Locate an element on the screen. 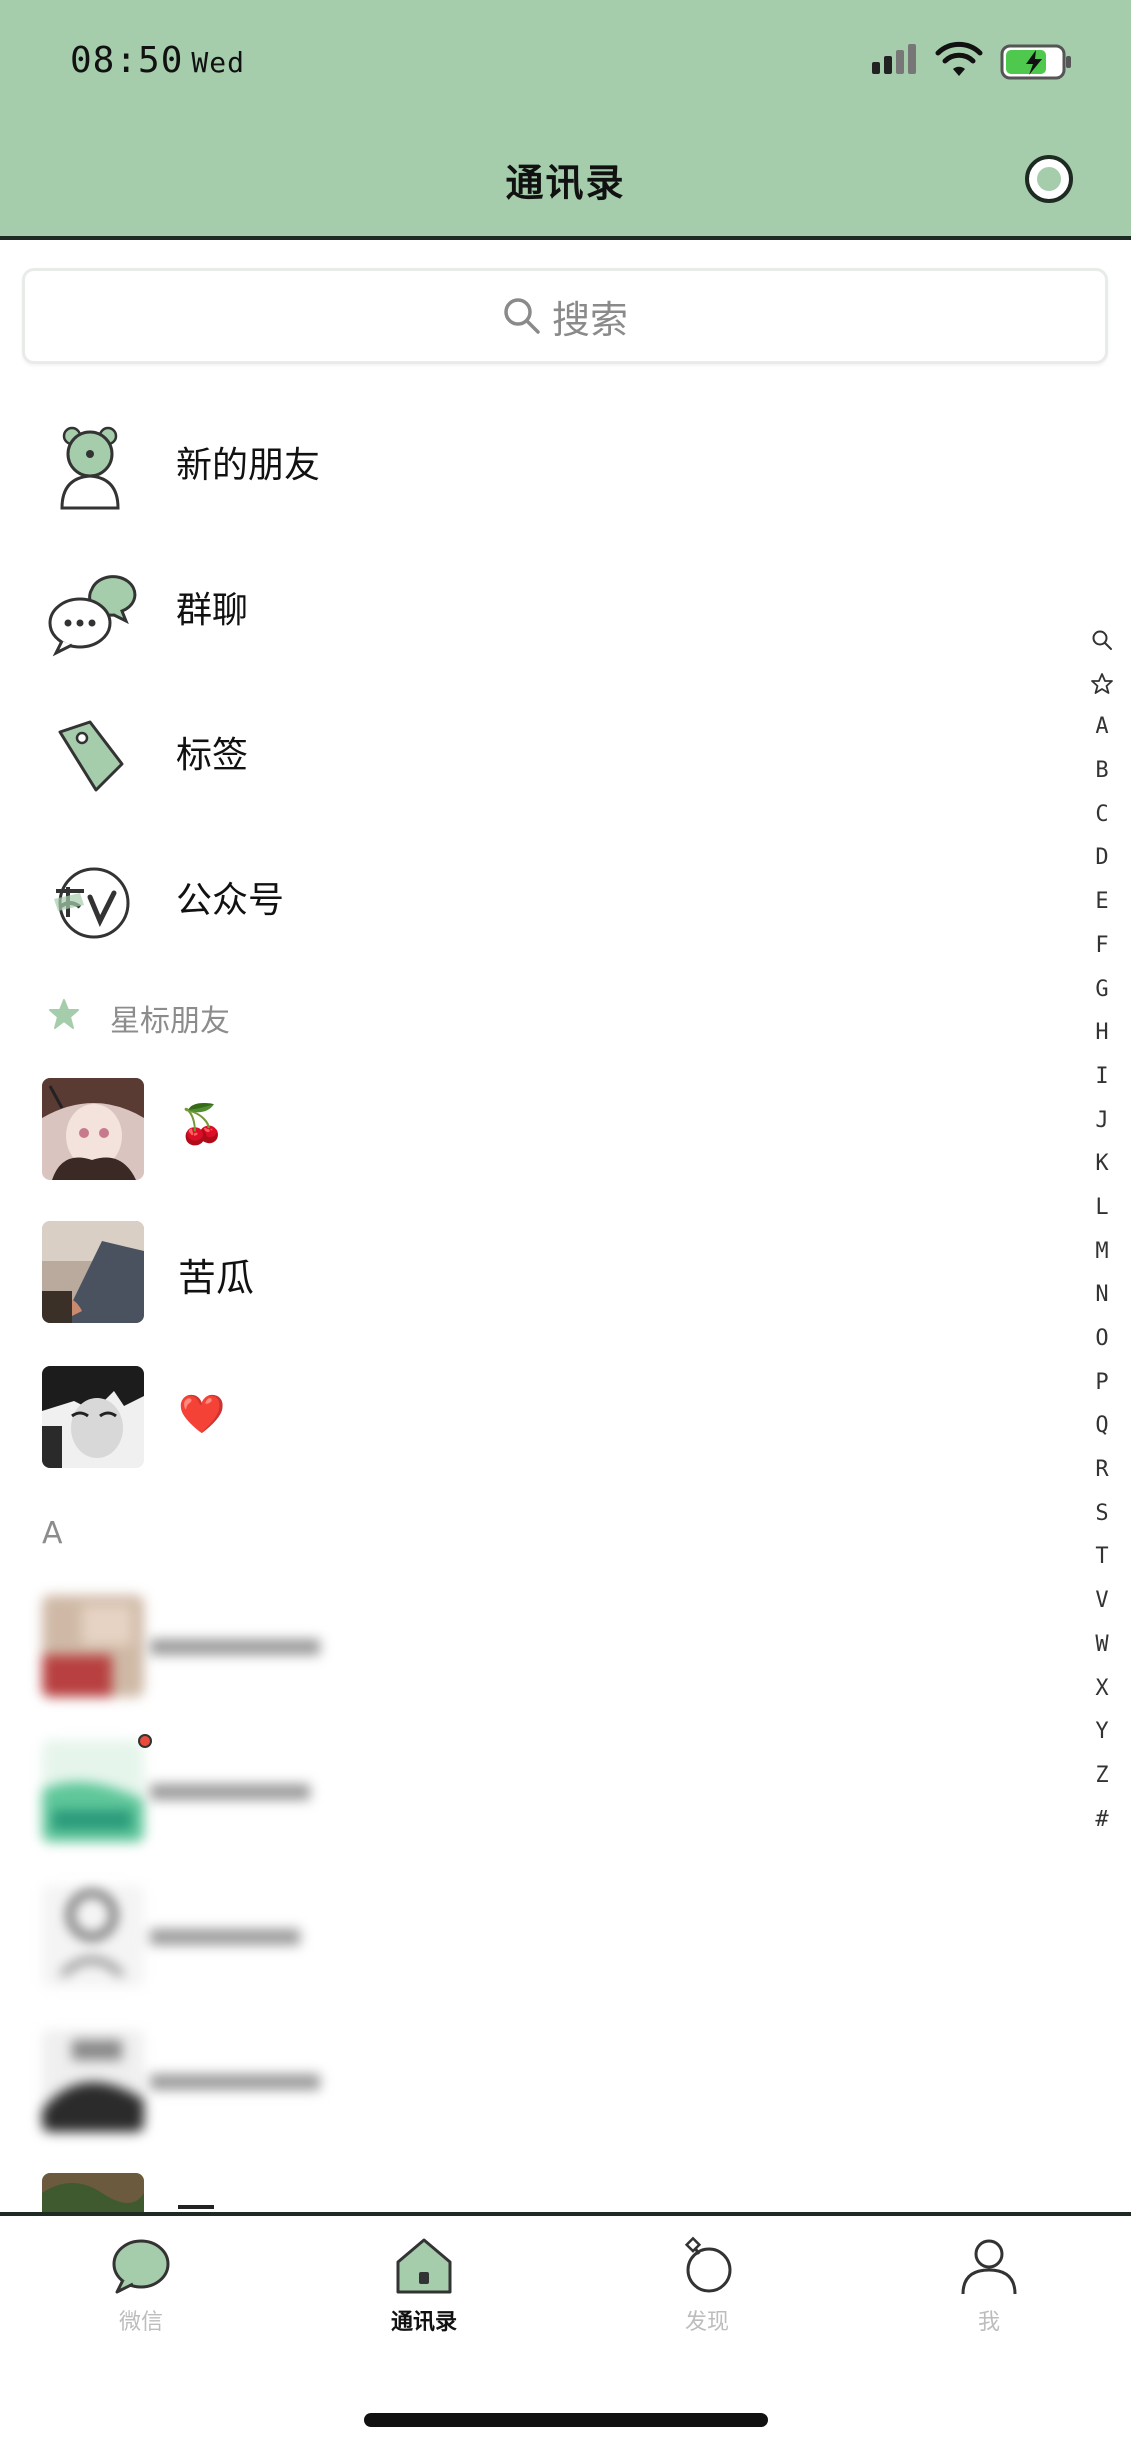 The image size is (1131, 2448). search-icon is located at coordinates (522, 316).